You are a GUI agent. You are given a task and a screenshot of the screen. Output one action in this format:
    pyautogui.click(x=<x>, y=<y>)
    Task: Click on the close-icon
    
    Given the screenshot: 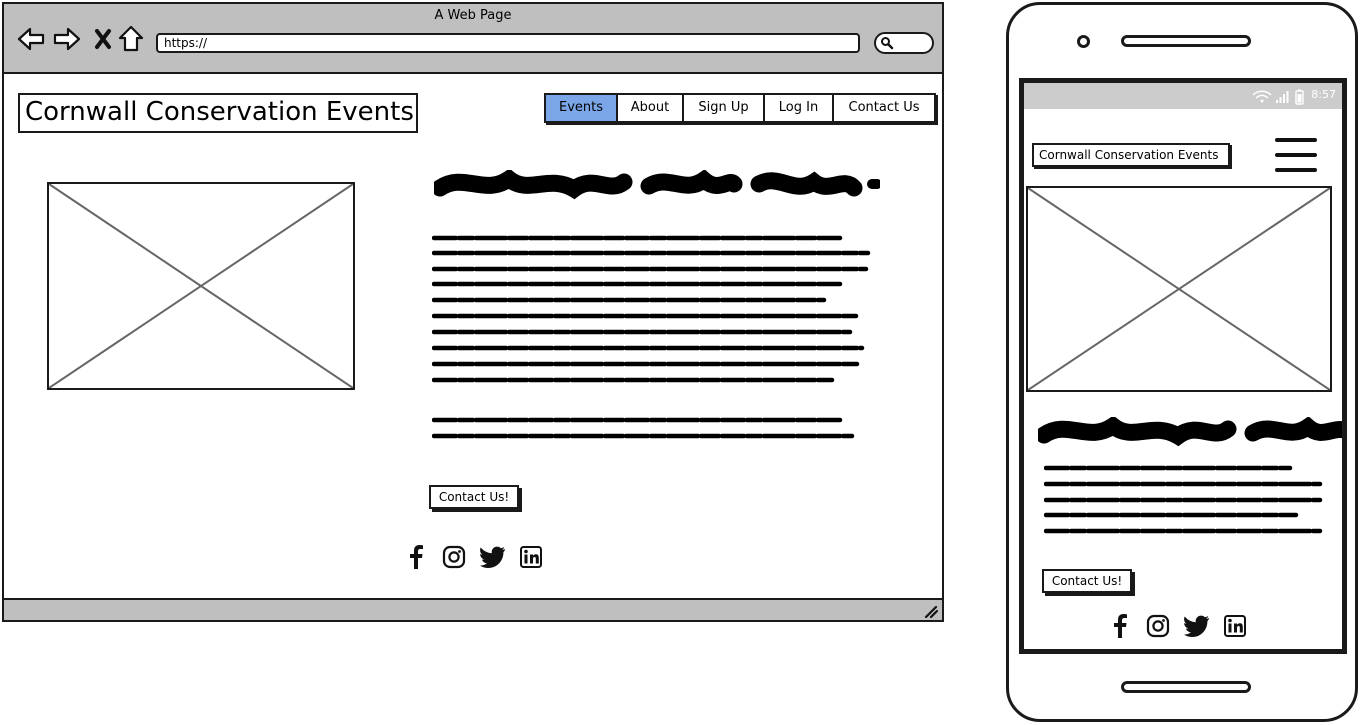 What is the action you would take?
    pyautogui.click(x=103, y=39)
    